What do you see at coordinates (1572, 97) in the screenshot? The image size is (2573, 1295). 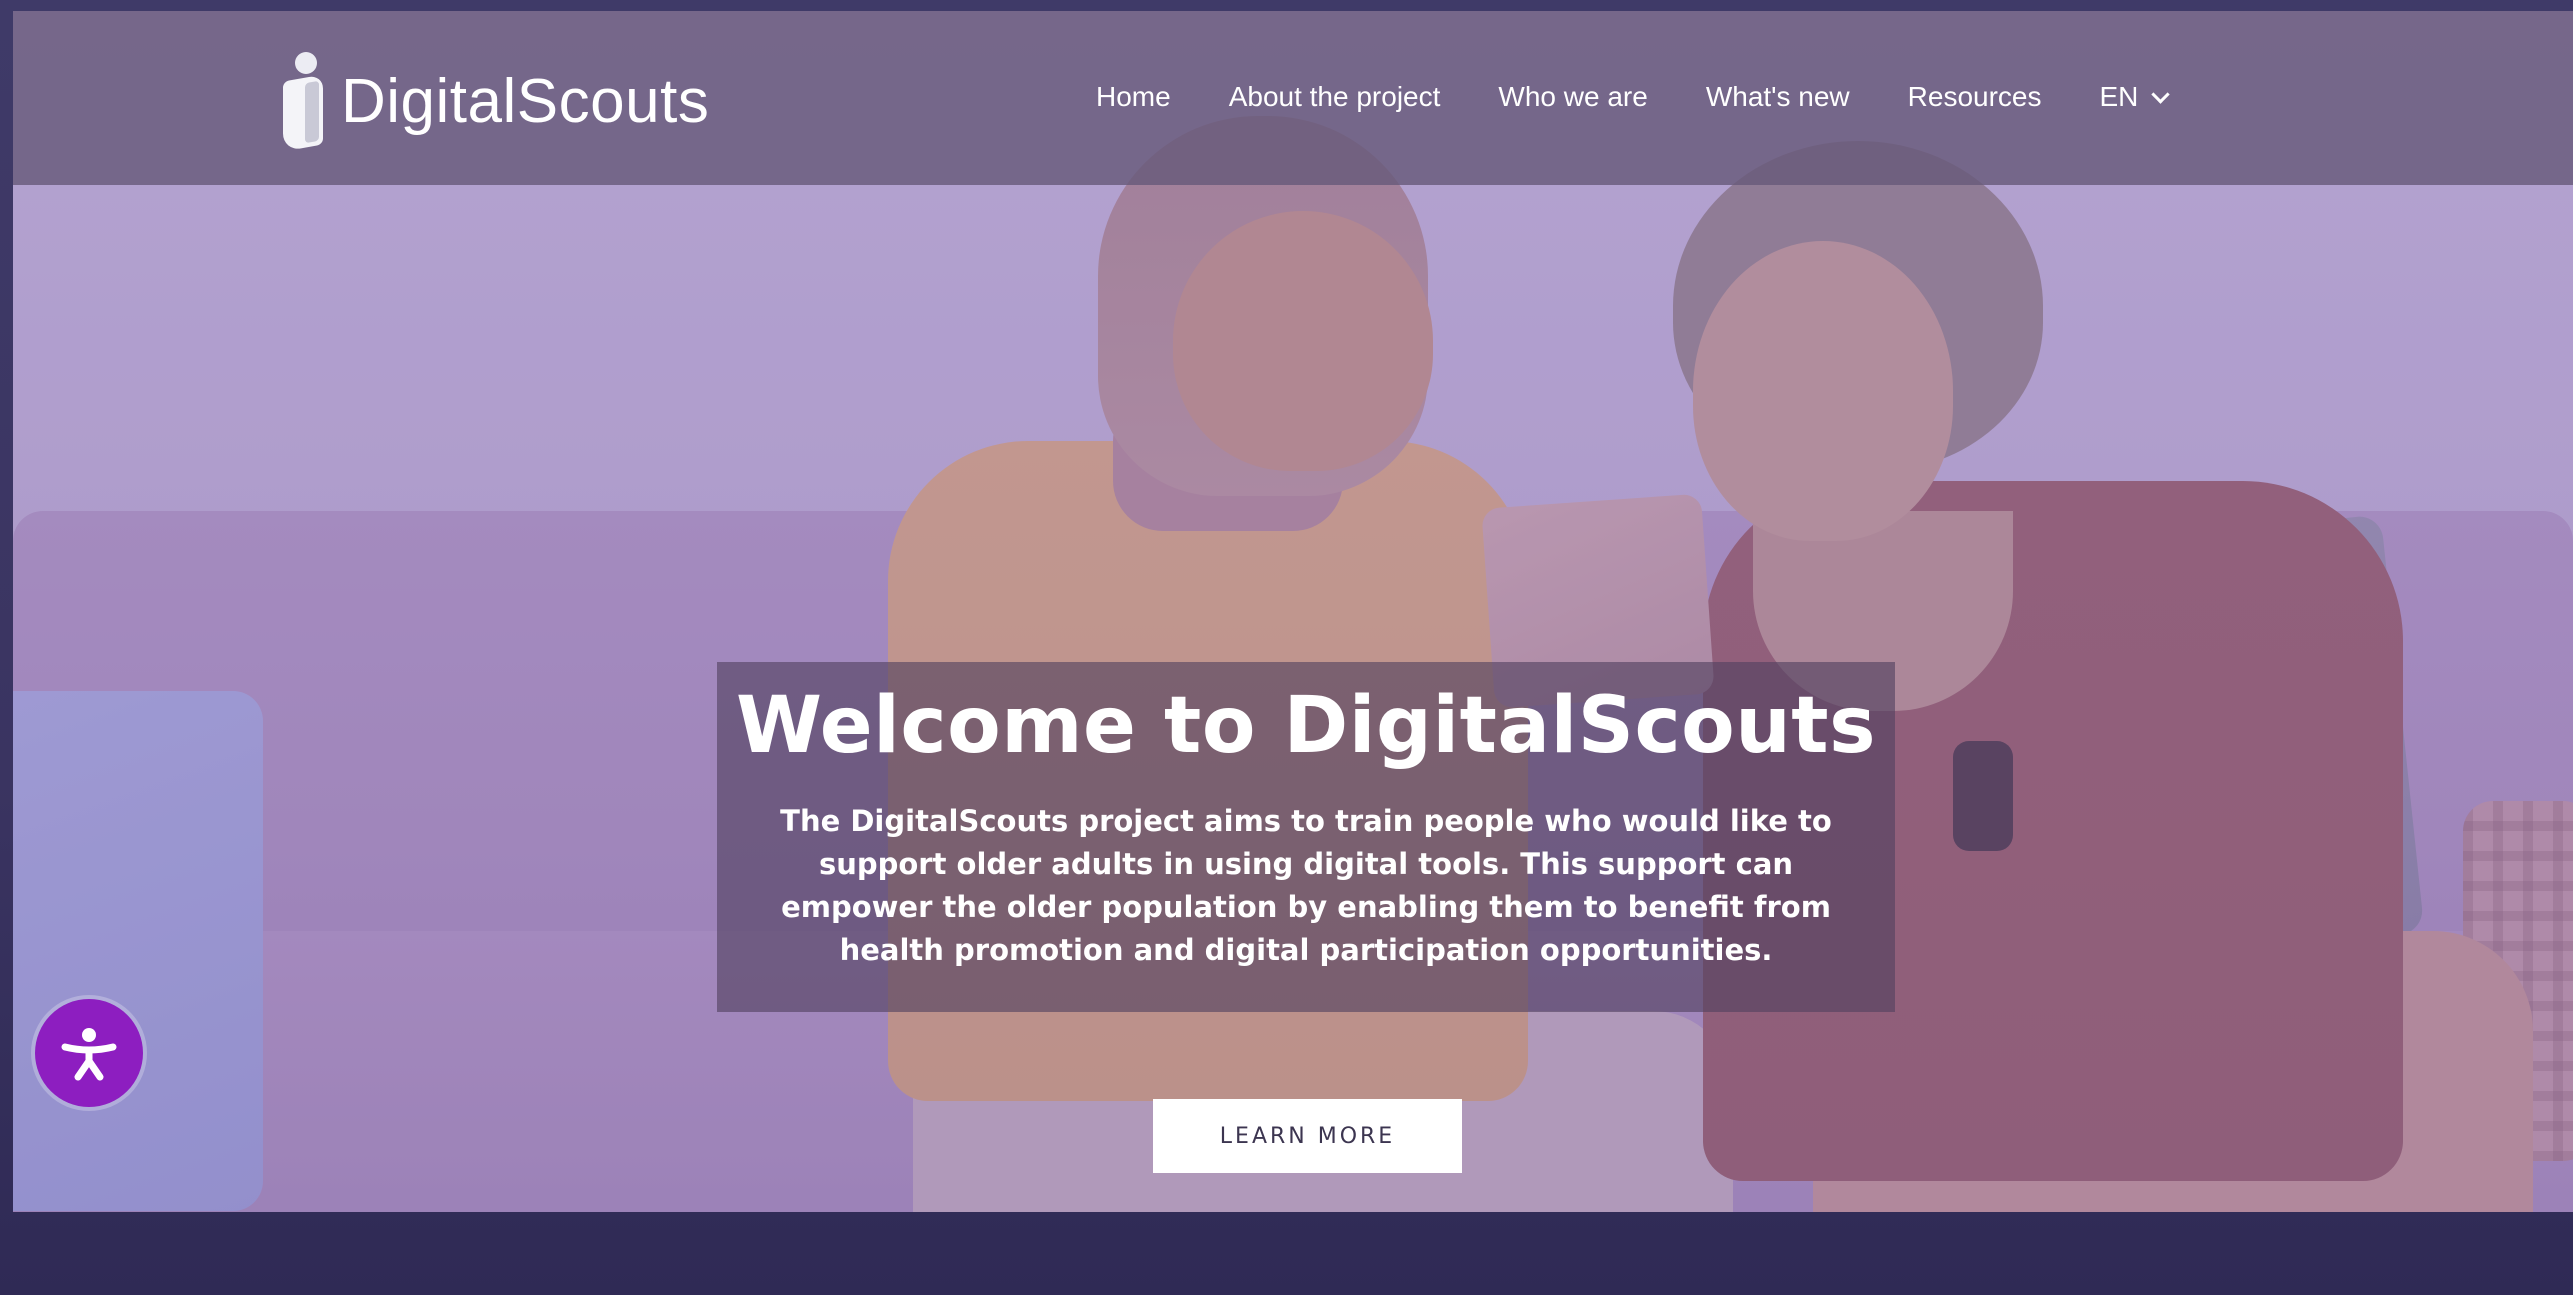 I see `nav-who-we-are: Who we are` at bounding box center [1572, 97].